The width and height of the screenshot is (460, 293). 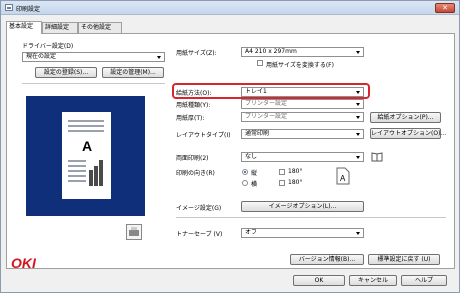 I want to click on toner-save-label: トナーセーブ (V), so click(x=199, y=234).